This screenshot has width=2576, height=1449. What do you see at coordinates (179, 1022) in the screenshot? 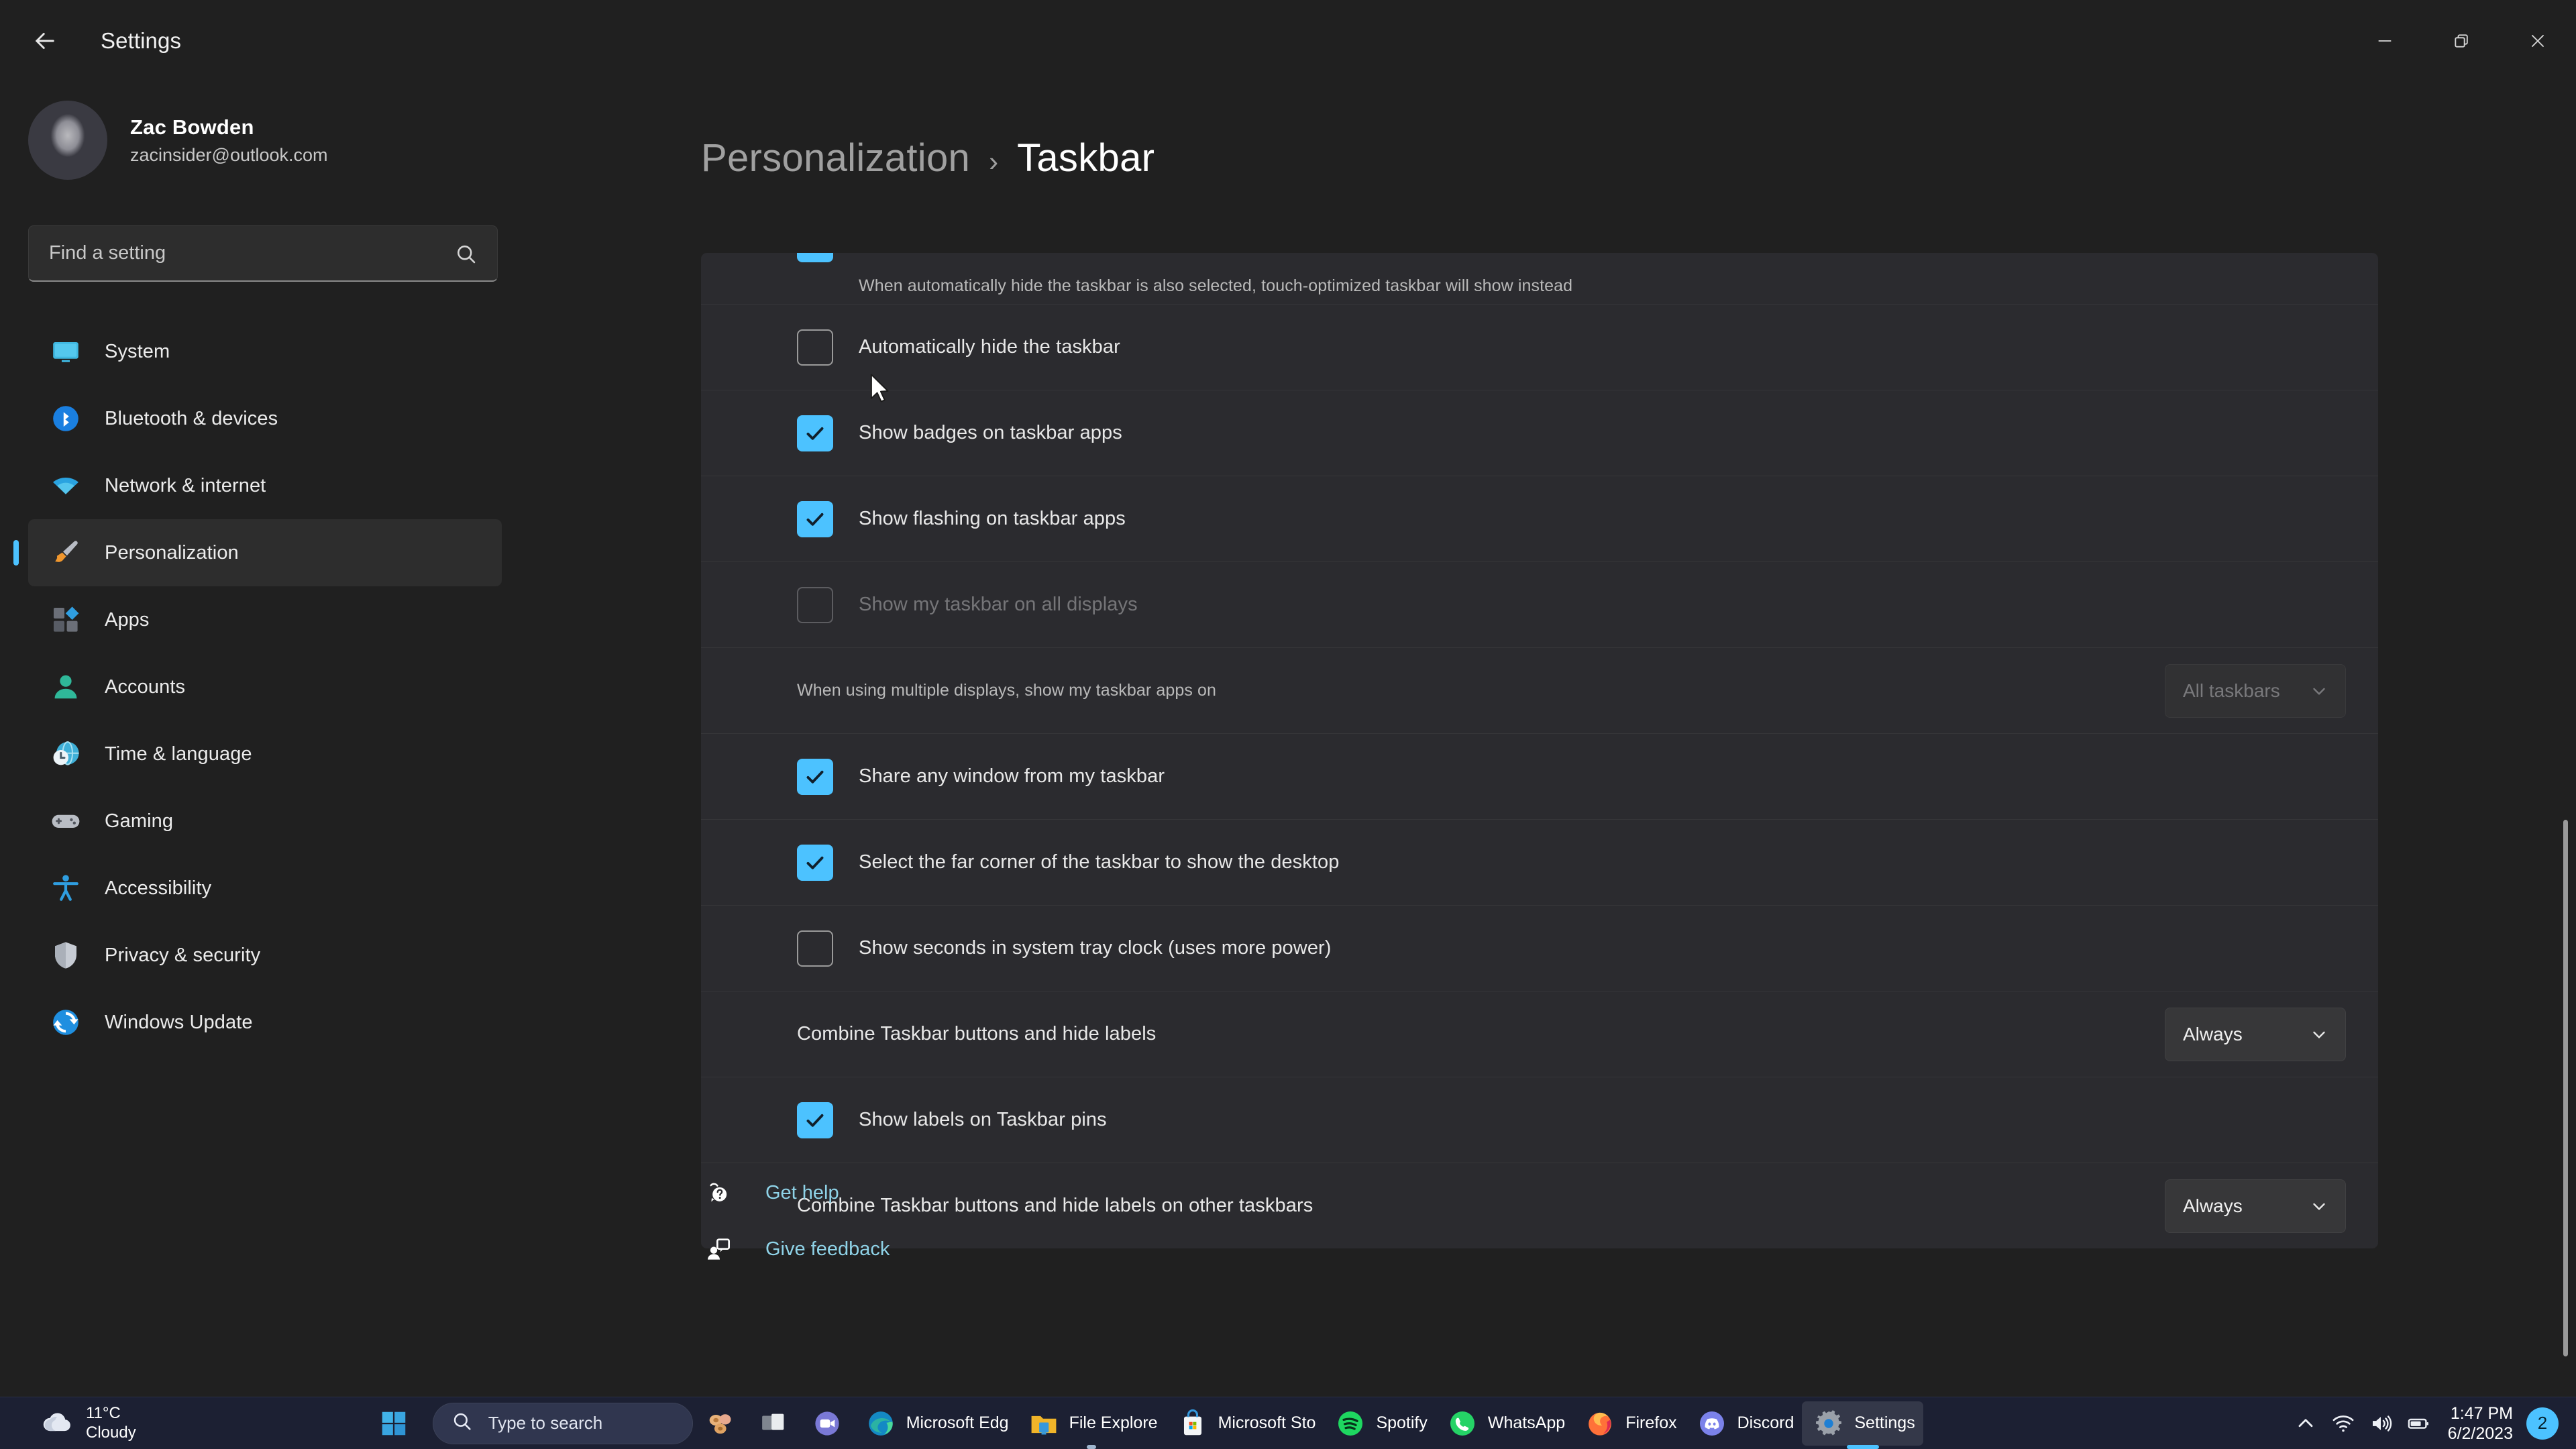
I see `sidebar-item-label: Windows Update` at bounding box center [179, 1022].